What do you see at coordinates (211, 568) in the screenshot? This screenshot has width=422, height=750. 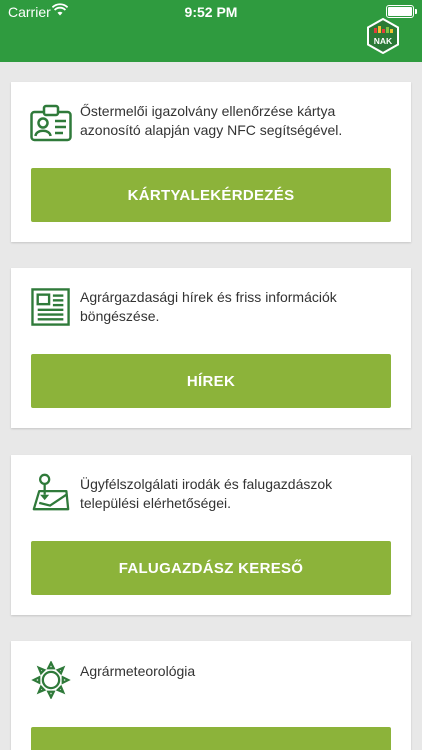 I see `advisor-search-button: FALUGAZDÁSZ KERESŐ` at bounding box center [211, 568].